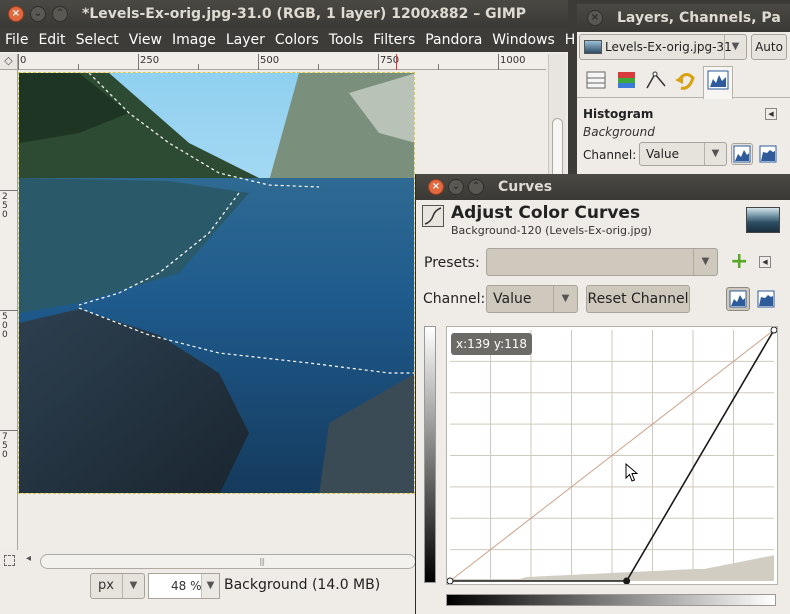 The height and width of the screenshot is (614, 790). I want to click on dock-tabs, so click(683, 82).